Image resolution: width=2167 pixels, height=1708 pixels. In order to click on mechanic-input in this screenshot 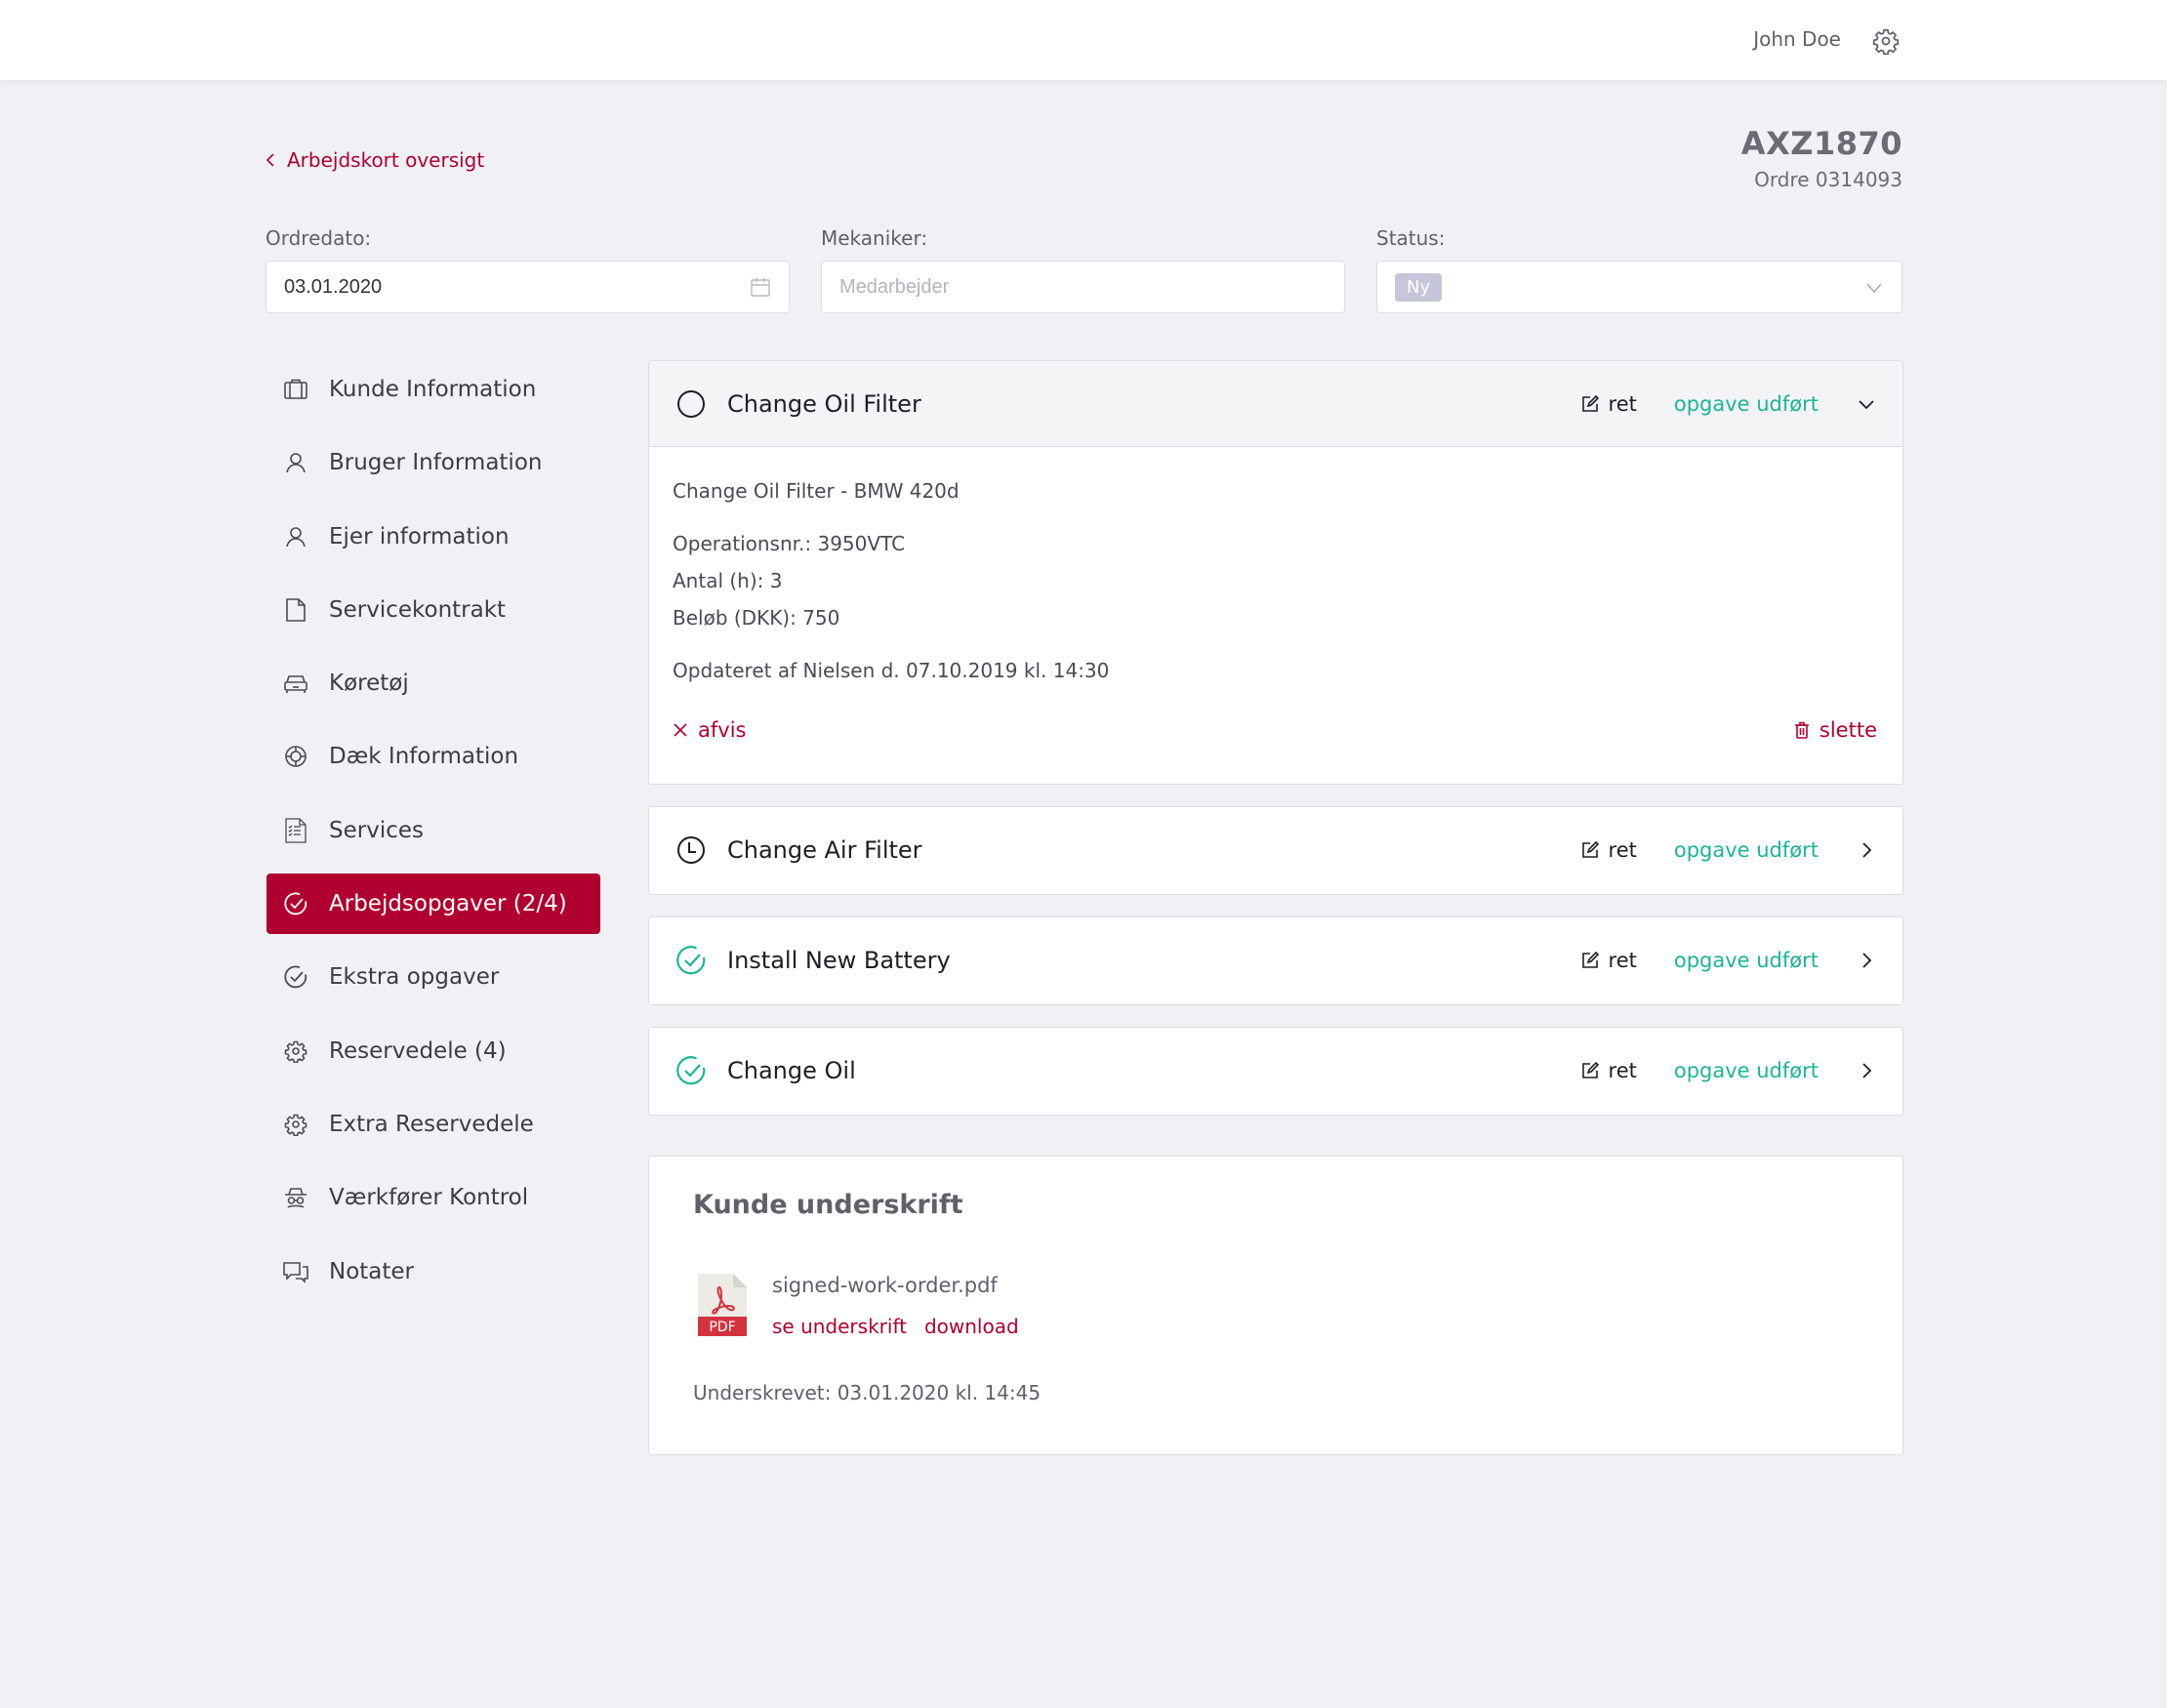, I will do `click(1083, 287)`.